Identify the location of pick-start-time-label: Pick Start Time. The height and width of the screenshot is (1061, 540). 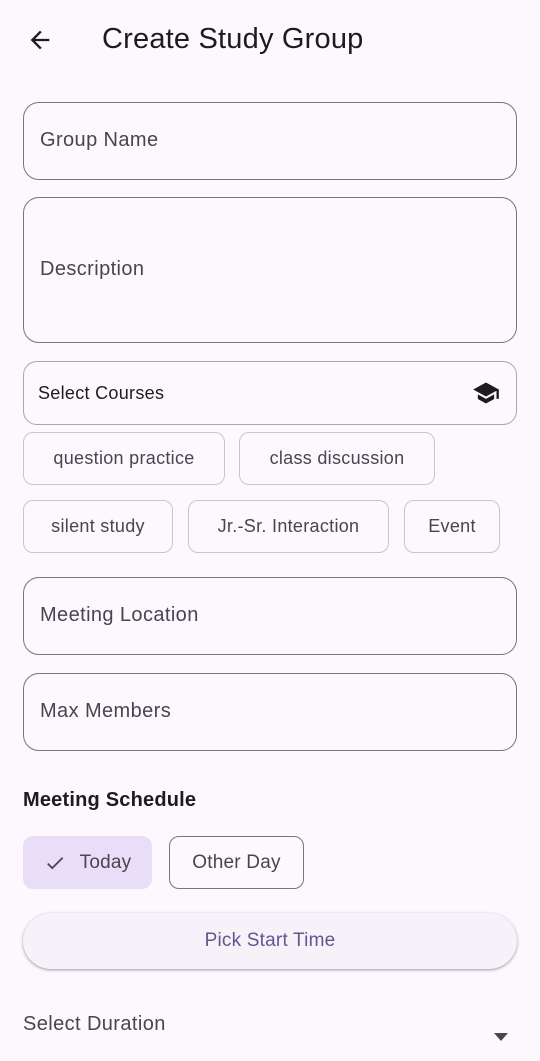
(270, 940).